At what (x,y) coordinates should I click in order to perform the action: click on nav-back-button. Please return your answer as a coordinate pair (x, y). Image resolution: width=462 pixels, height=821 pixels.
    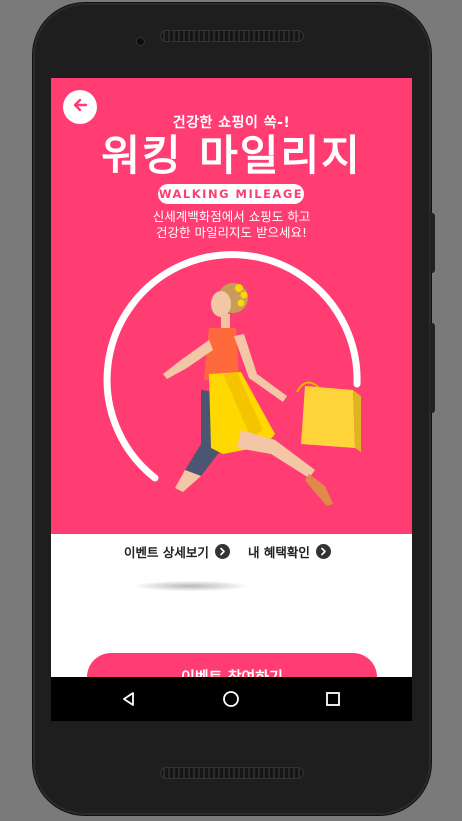
    Looking at the image, I should click on (129, 699).